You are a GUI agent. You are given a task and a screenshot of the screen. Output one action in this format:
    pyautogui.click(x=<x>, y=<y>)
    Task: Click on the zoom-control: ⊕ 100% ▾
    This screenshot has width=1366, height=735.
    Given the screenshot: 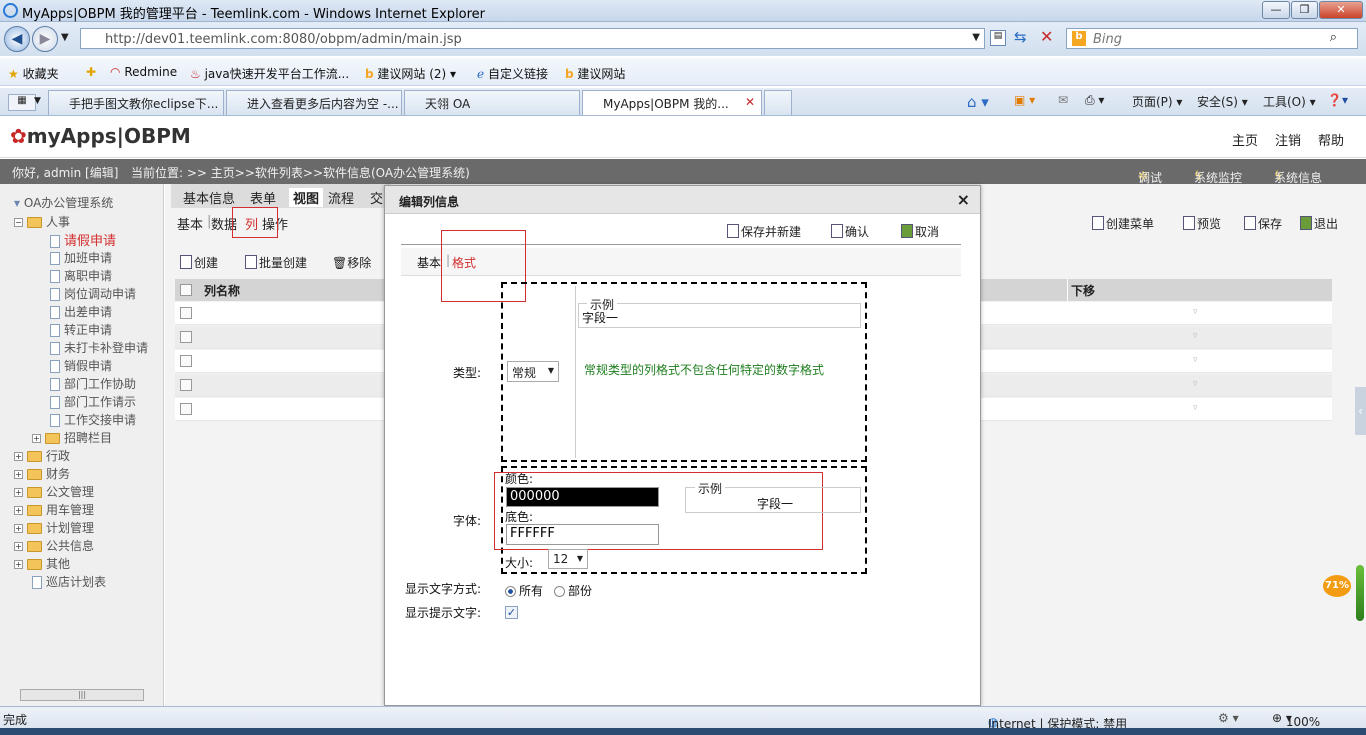 What is the action you would take?
    pyautogui.click(x=1296, y=720)
    